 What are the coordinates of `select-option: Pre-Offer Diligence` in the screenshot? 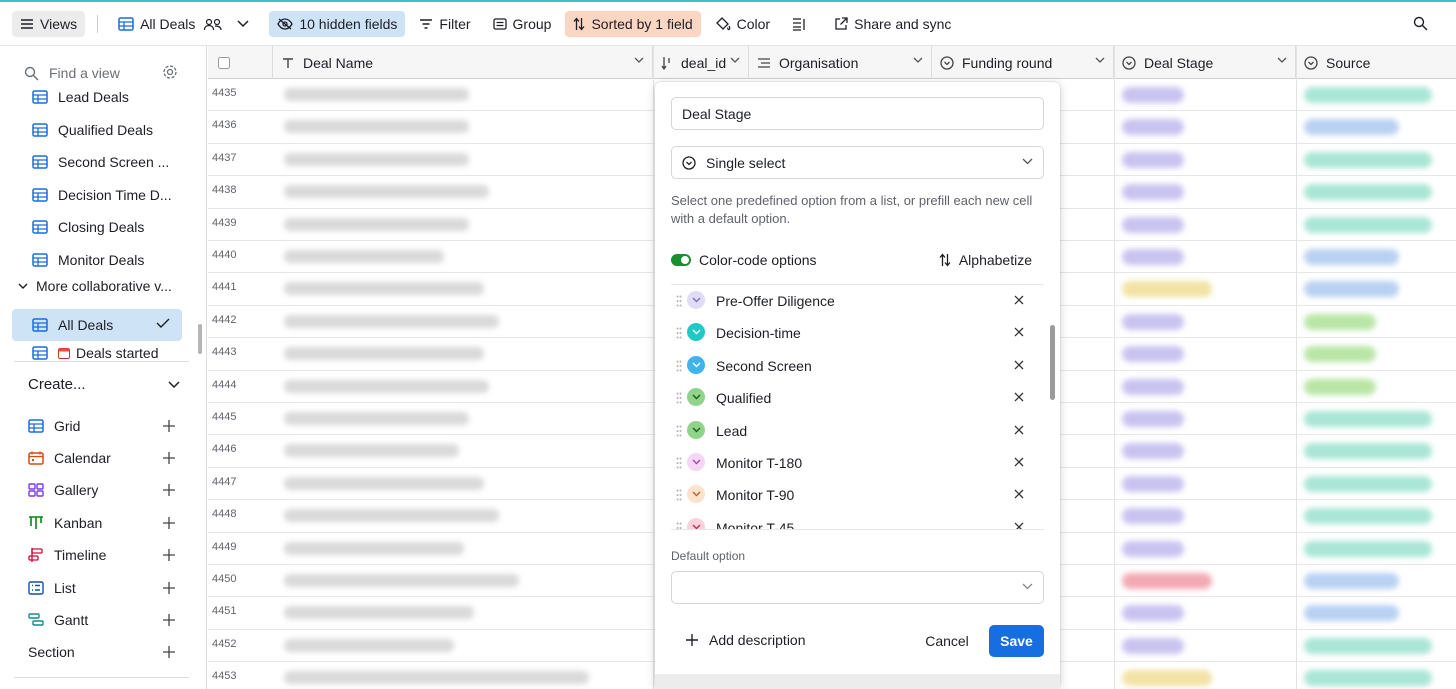 It's located at (857, 301).